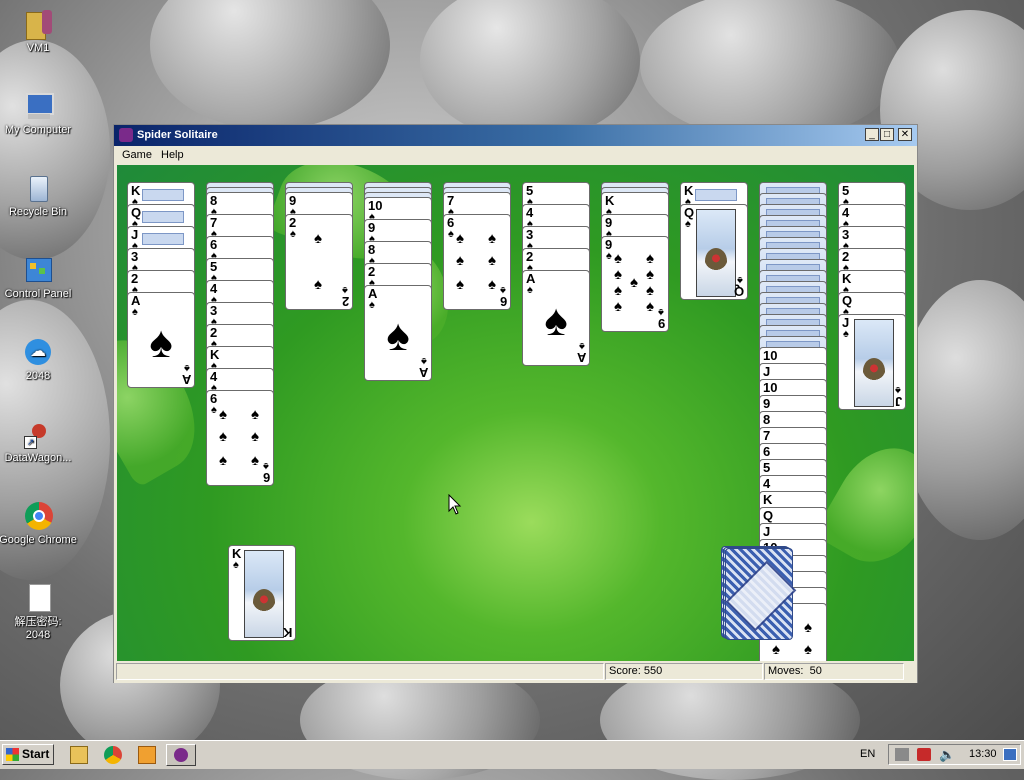 This screenshot has height=780, width=1024. Describe the element at coordinates (1010, 754) in the screenshot. I see `show-desktop-icon` at that location.